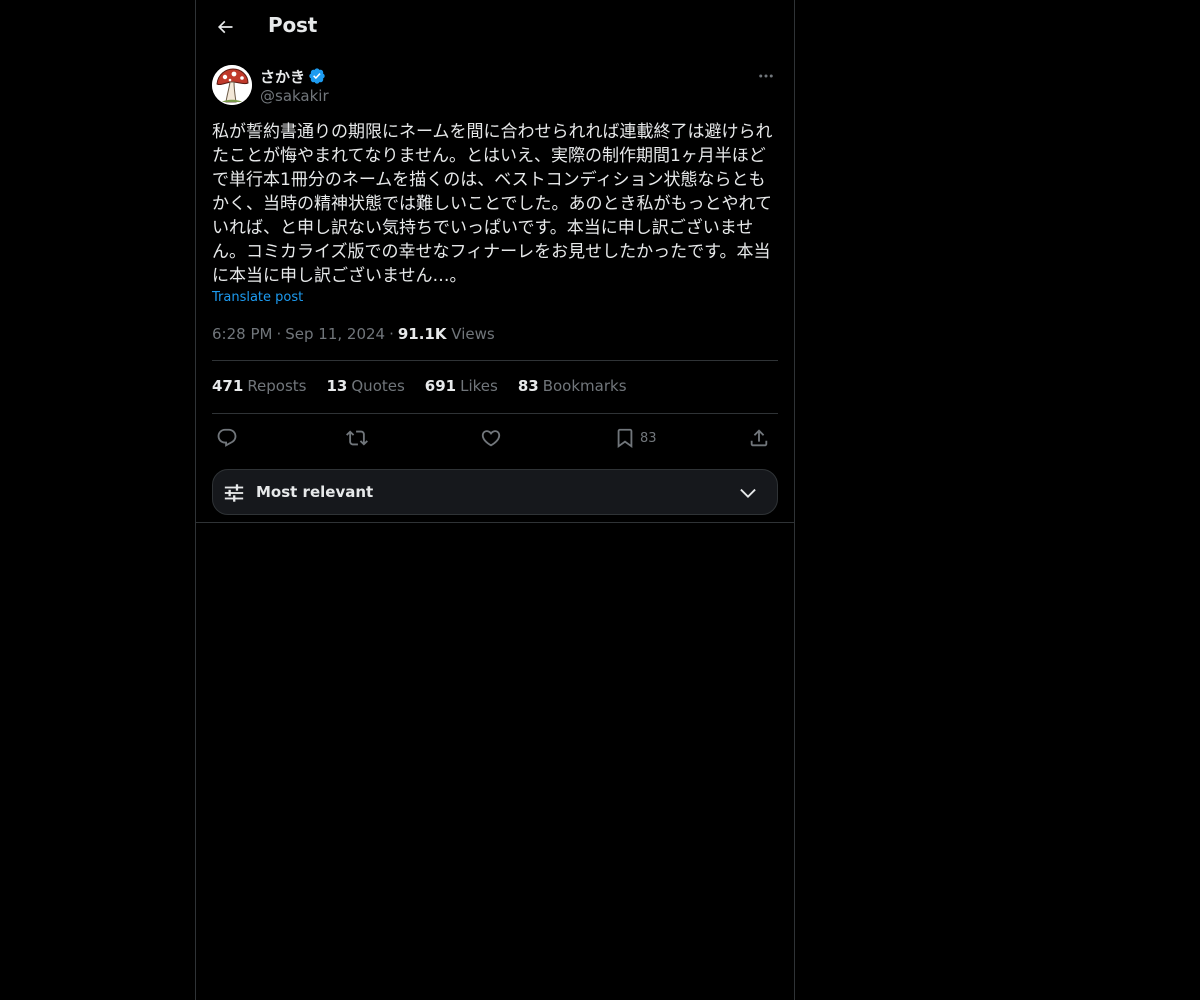 Image resolution: width=1200 pixels, height=1000 pixels. I want to click on display-name: さかき, so click(282, 76).